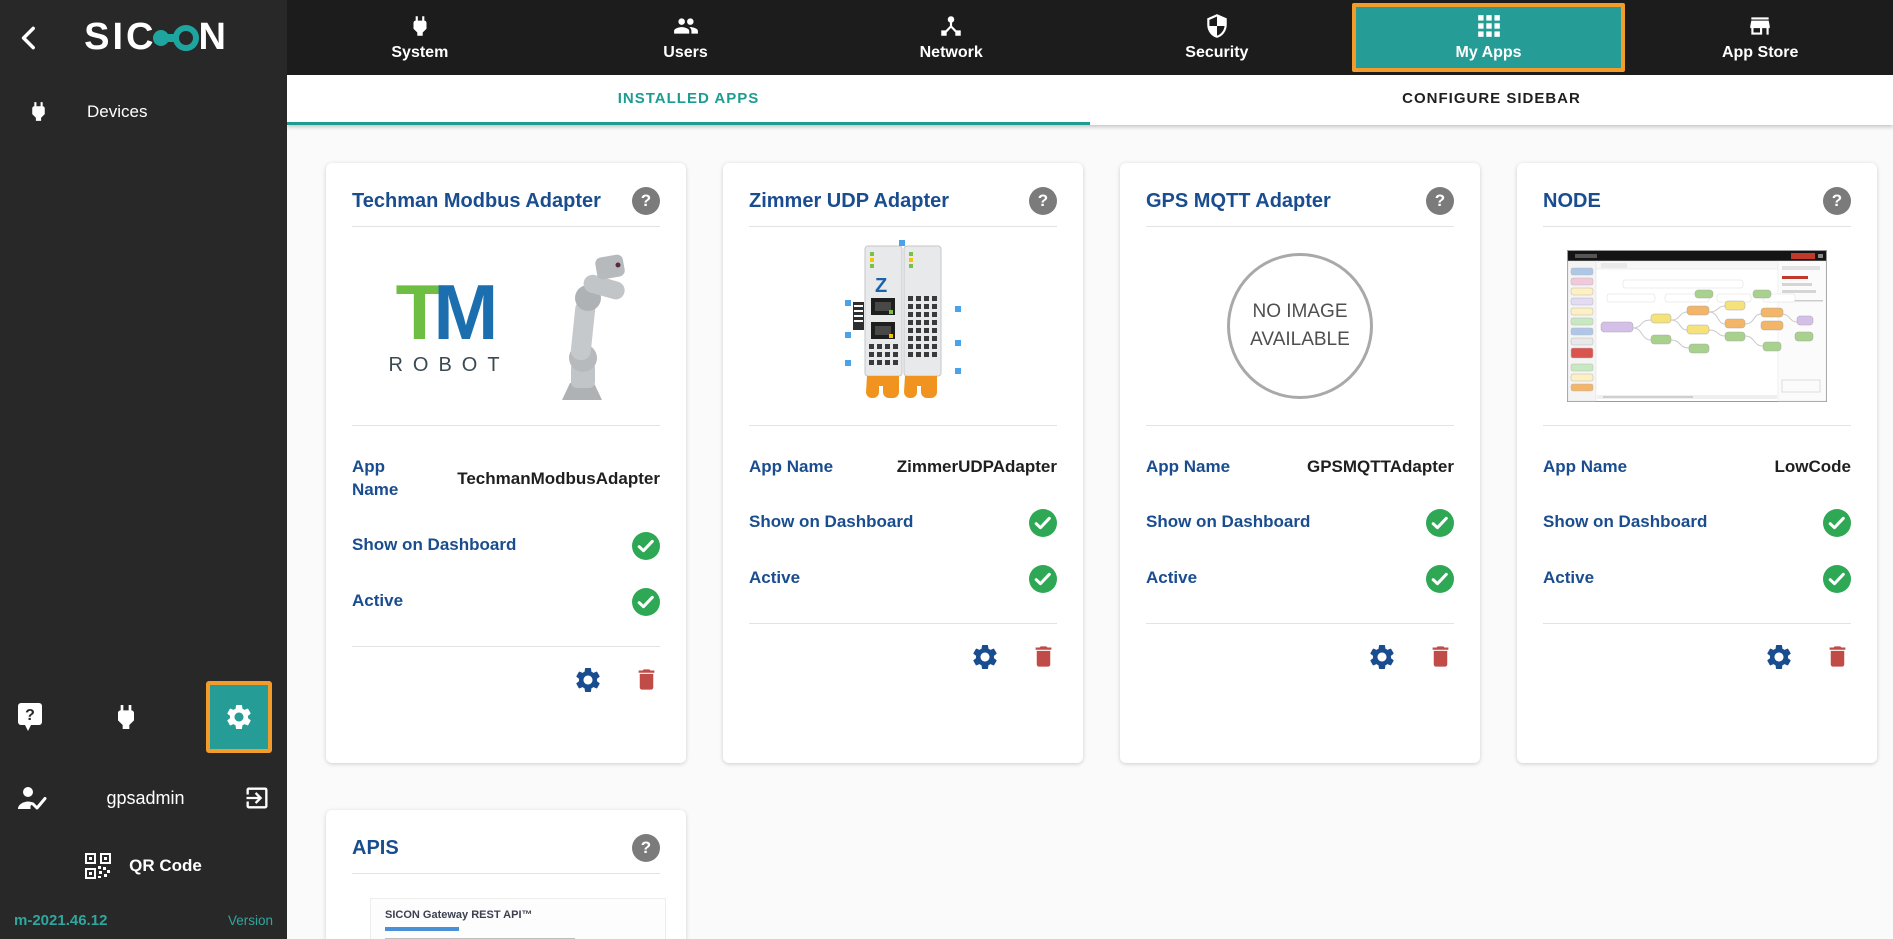 The image size is (1893, 939). What do you see at coordinates (881, 286) in the screenshot?
I see `svg-text: Z` at bounding box center [881, 286].